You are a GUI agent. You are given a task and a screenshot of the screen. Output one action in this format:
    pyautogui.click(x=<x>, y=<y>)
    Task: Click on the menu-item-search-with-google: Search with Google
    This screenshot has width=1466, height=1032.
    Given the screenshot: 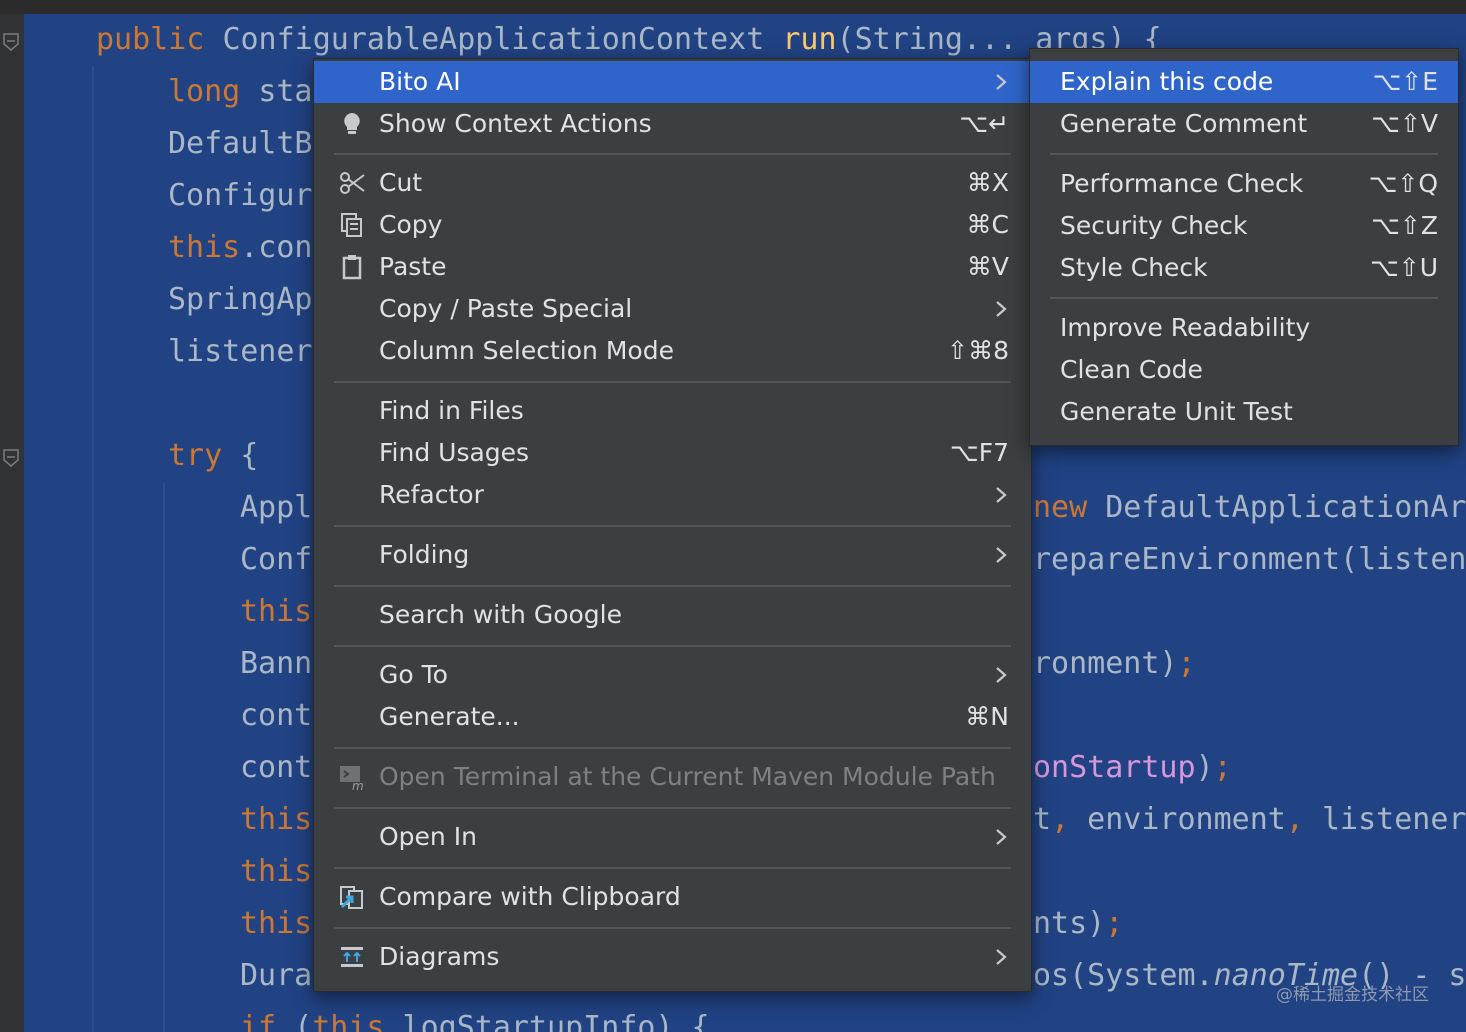 What is the action you would take?
    pyautogui.click(x=672, y=615)
    